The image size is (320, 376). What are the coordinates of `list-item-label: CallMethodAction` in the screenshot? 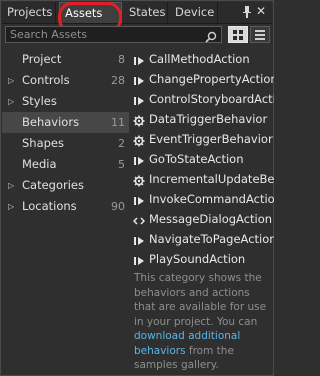 It's located at (199, 59).